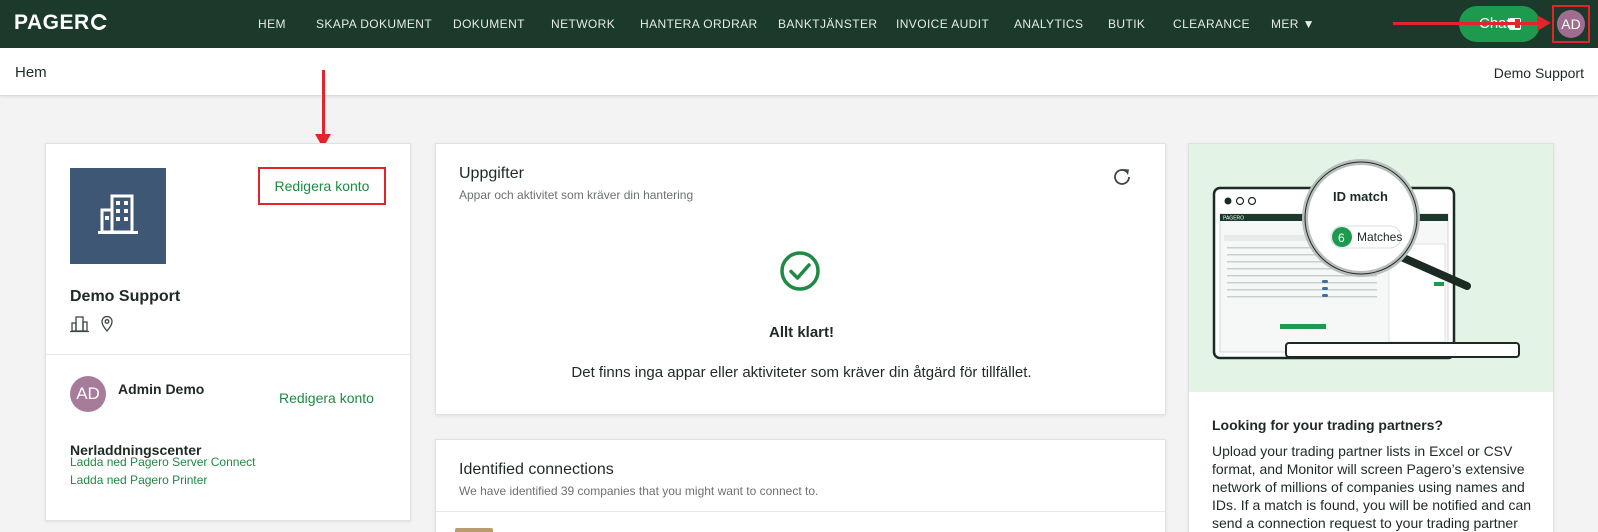 This screenshot has width=1598, height=532. Describe the element at coordinates (474, 530) in the screenshot. I see `company-thumbnail` at that location.